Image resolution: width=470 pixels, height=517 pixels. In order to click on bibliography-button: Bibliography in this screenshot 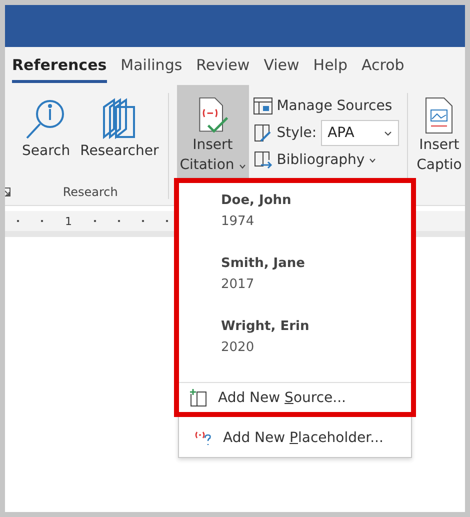, I will do `click(325, 160)`.